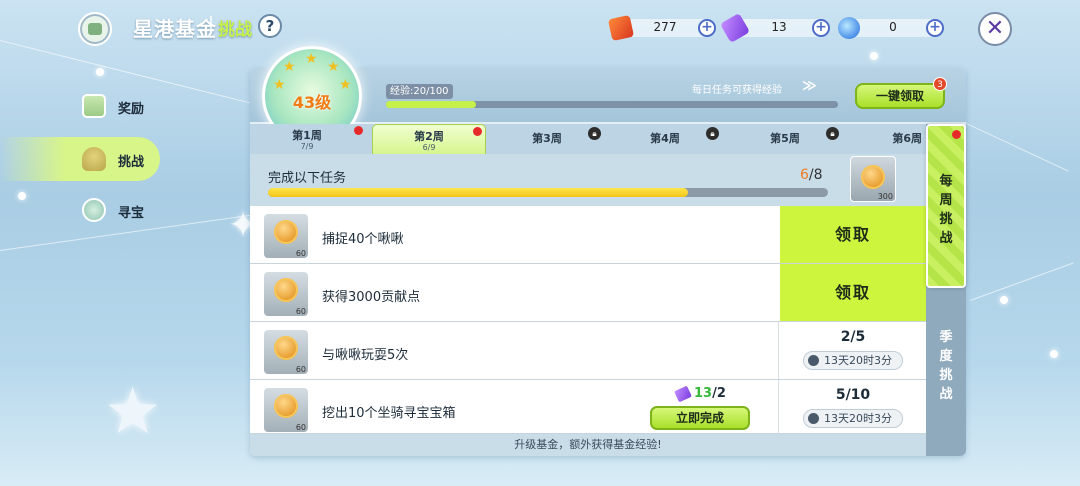 The width and height of the screenshot is (1080, 486). Describe the element at coordinates (419, 91) in the screenshot. I see `exp-label: 经验:20/100` at that location.